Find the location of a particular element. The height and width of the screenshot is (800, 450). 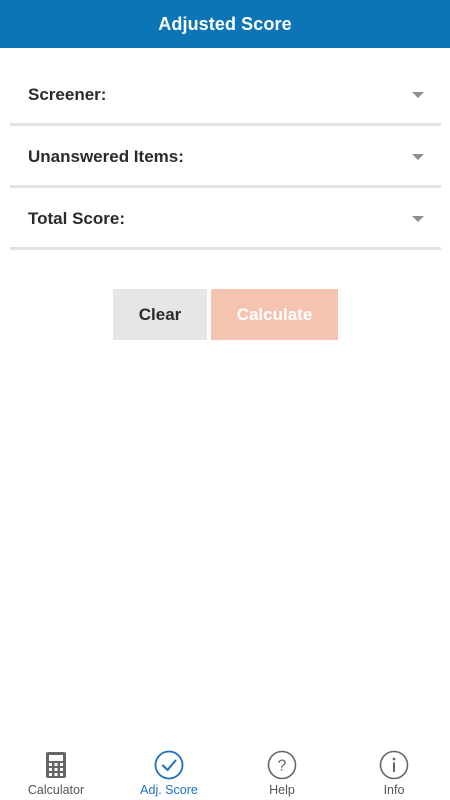

question-circle-icon: ? is located at coordinates (282, 765).